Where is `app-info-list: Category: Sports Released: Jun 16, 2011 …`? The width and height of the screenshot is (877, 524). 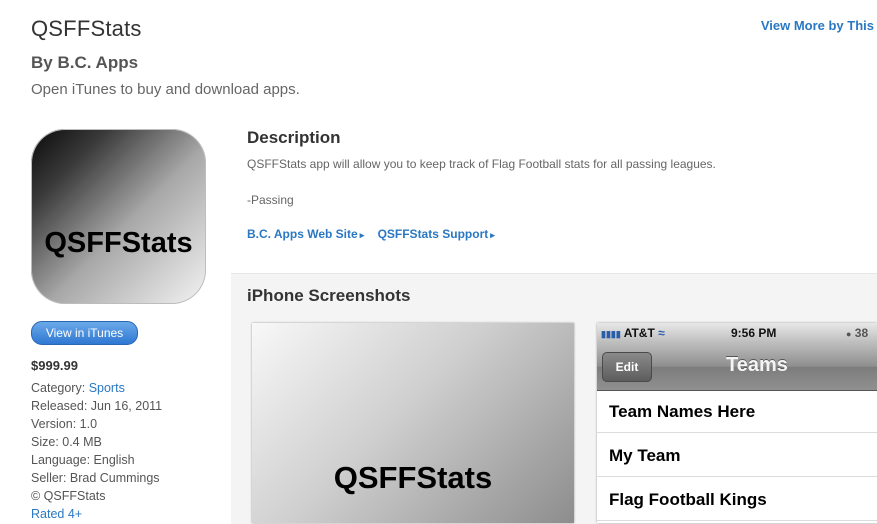 app-info-list: Category: Sports Released: Jun 16, 2011 … is located at coordinates (96, 451).